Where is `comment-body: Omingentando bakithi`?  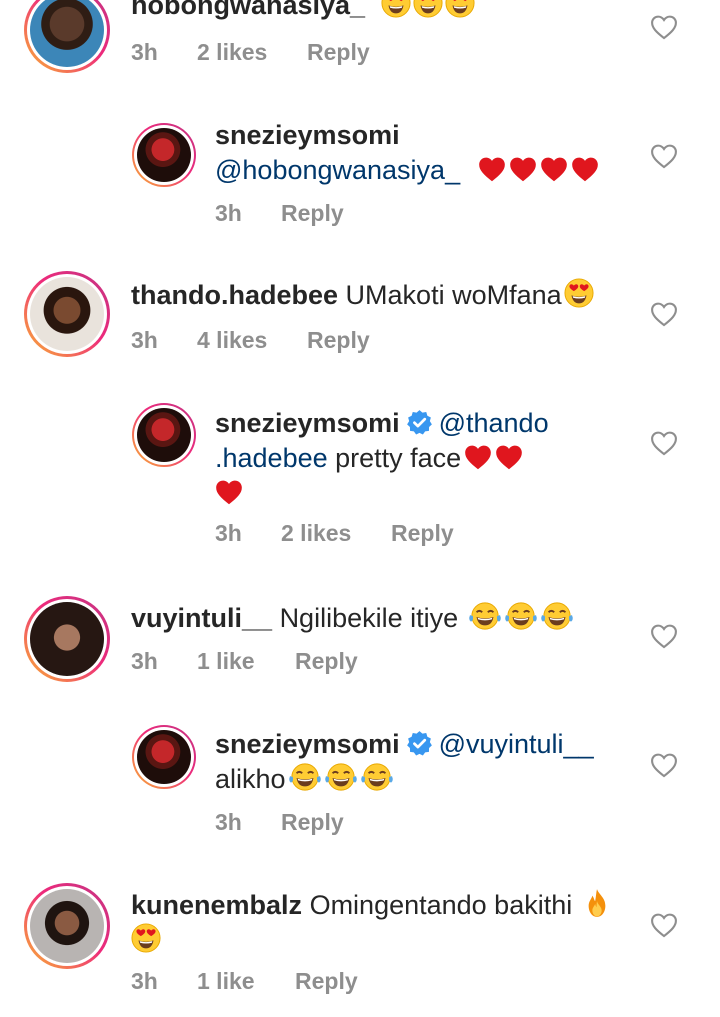
comment-body: Omingentando bakithi is located at coordinates (441, 905).